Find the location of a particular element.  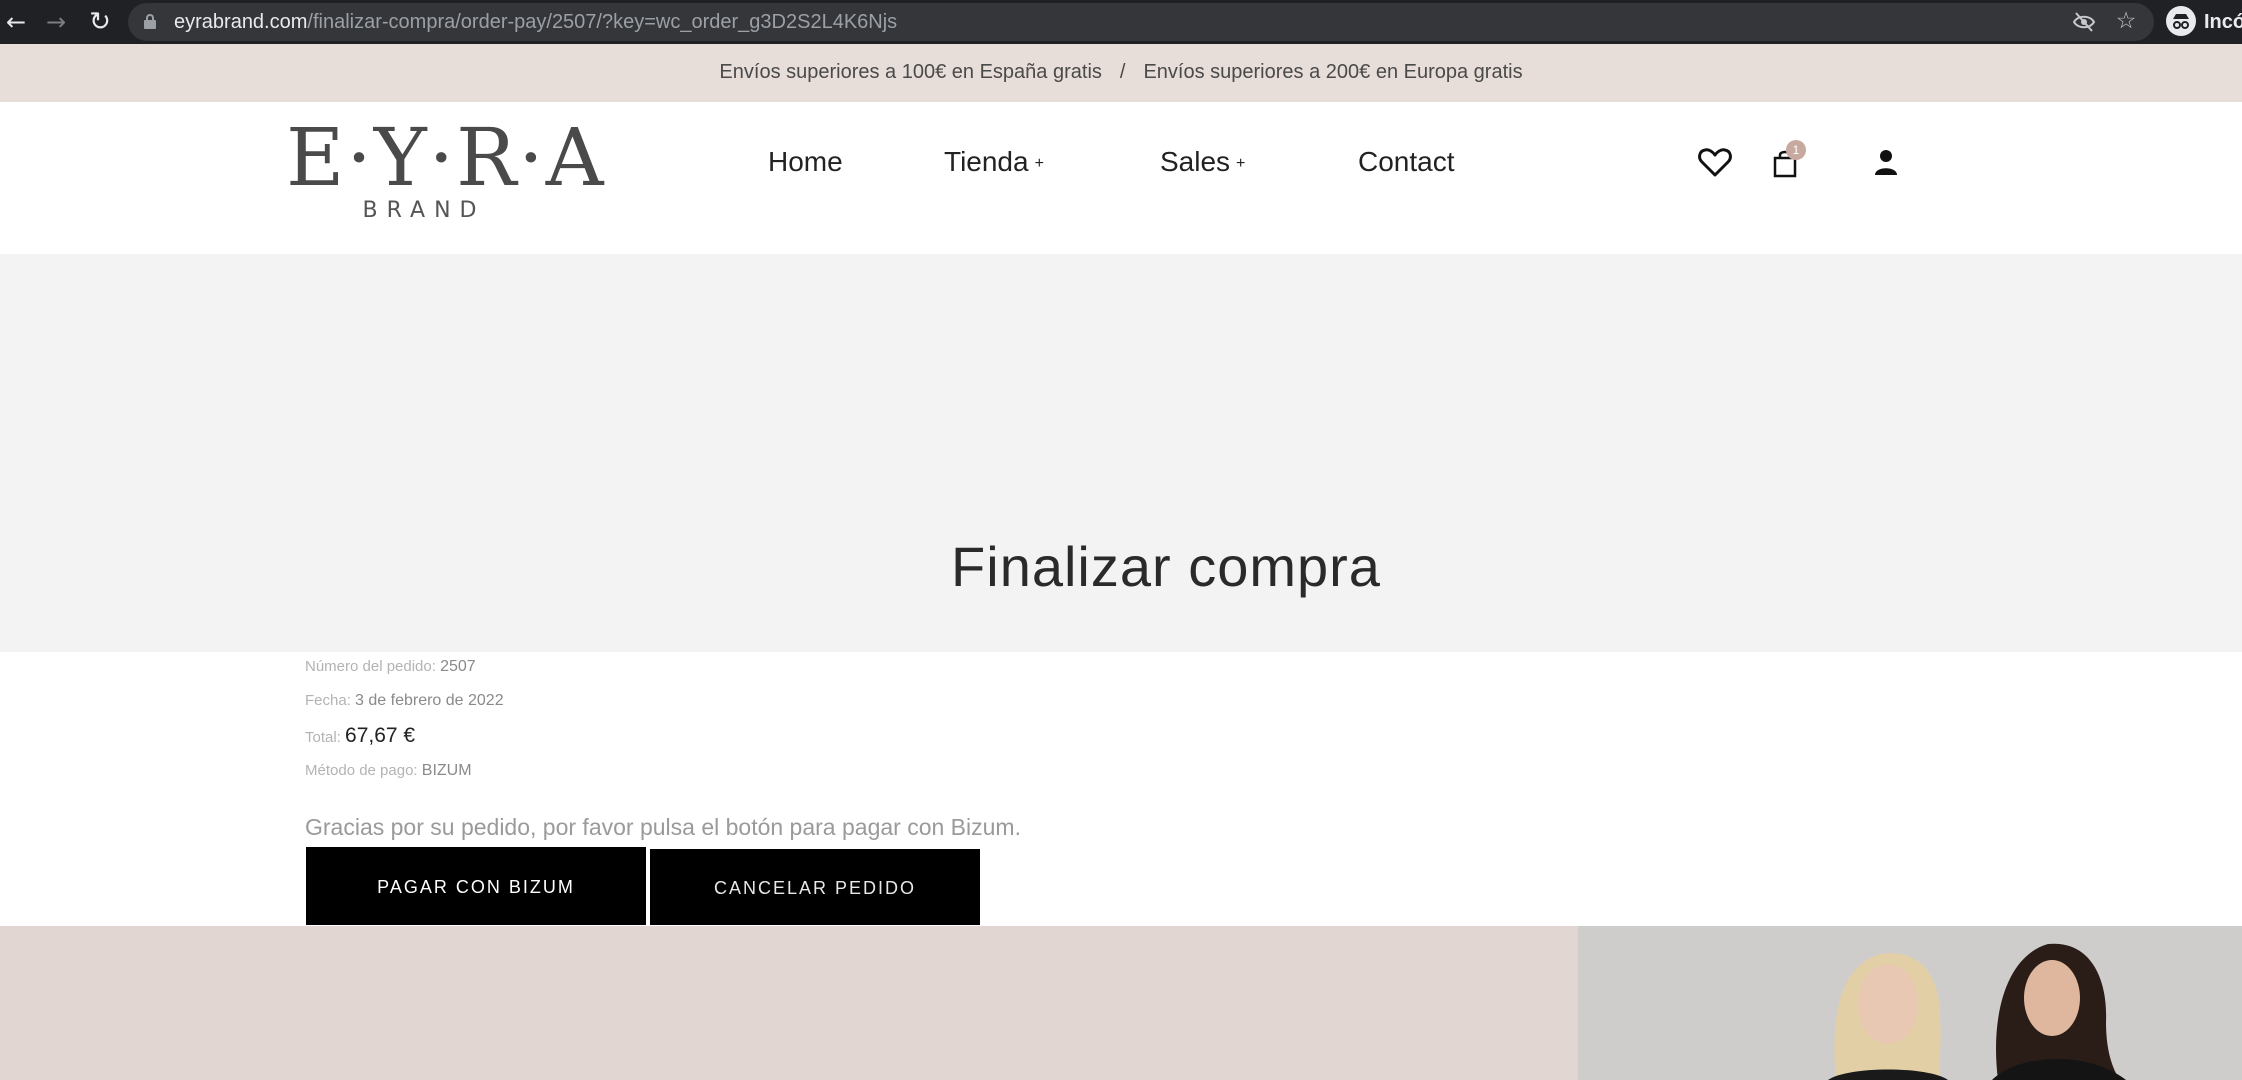

order-total-row: Total: 67,67 € is located at coordinates (360, 736).